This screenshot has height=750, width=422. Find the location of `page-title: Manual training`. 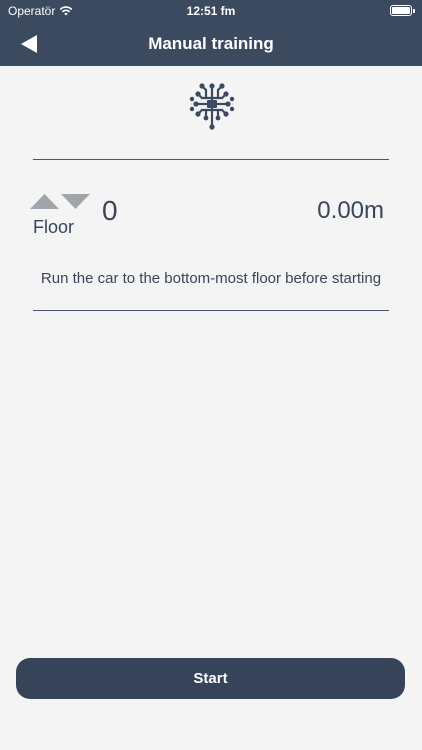

page-title: Manual training is located at coordinates (211, 43).